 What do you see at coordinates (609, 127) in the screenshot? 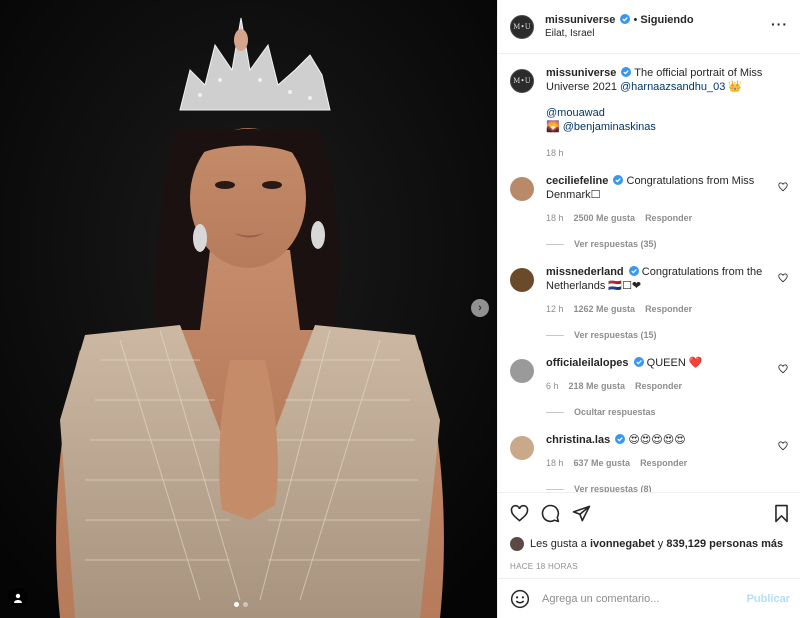
I see `caption-credit-benjaminaskinas: @benjaminaskinas` at bounding box center [609, 127].